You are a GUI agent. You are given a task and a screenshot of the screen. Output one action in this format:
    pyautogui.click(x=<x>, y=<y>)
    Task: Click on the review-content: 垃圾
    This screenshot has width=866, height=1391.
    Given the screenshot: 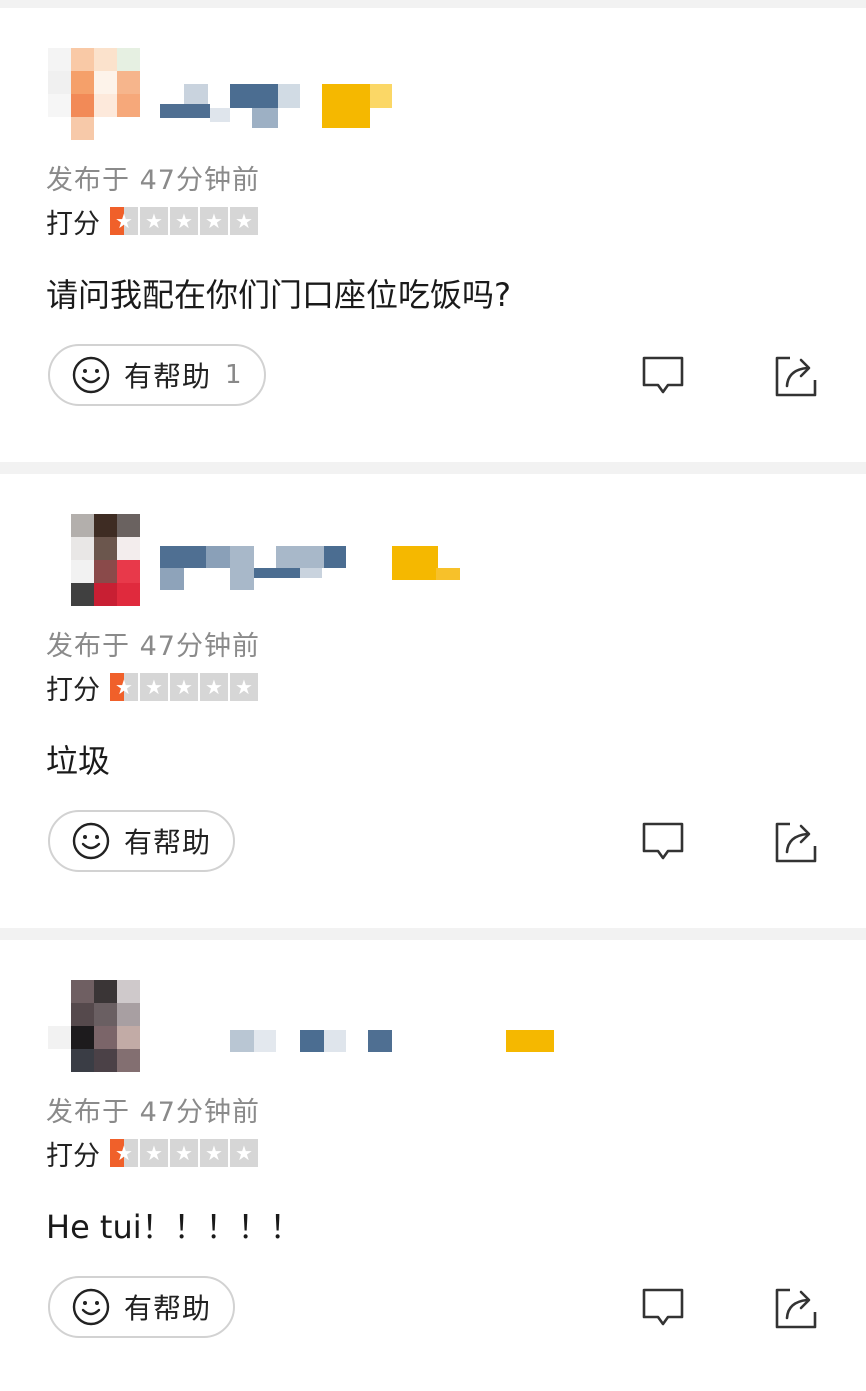 What is the action you would take?
    pyautogui.click(x=78, y=761)
    